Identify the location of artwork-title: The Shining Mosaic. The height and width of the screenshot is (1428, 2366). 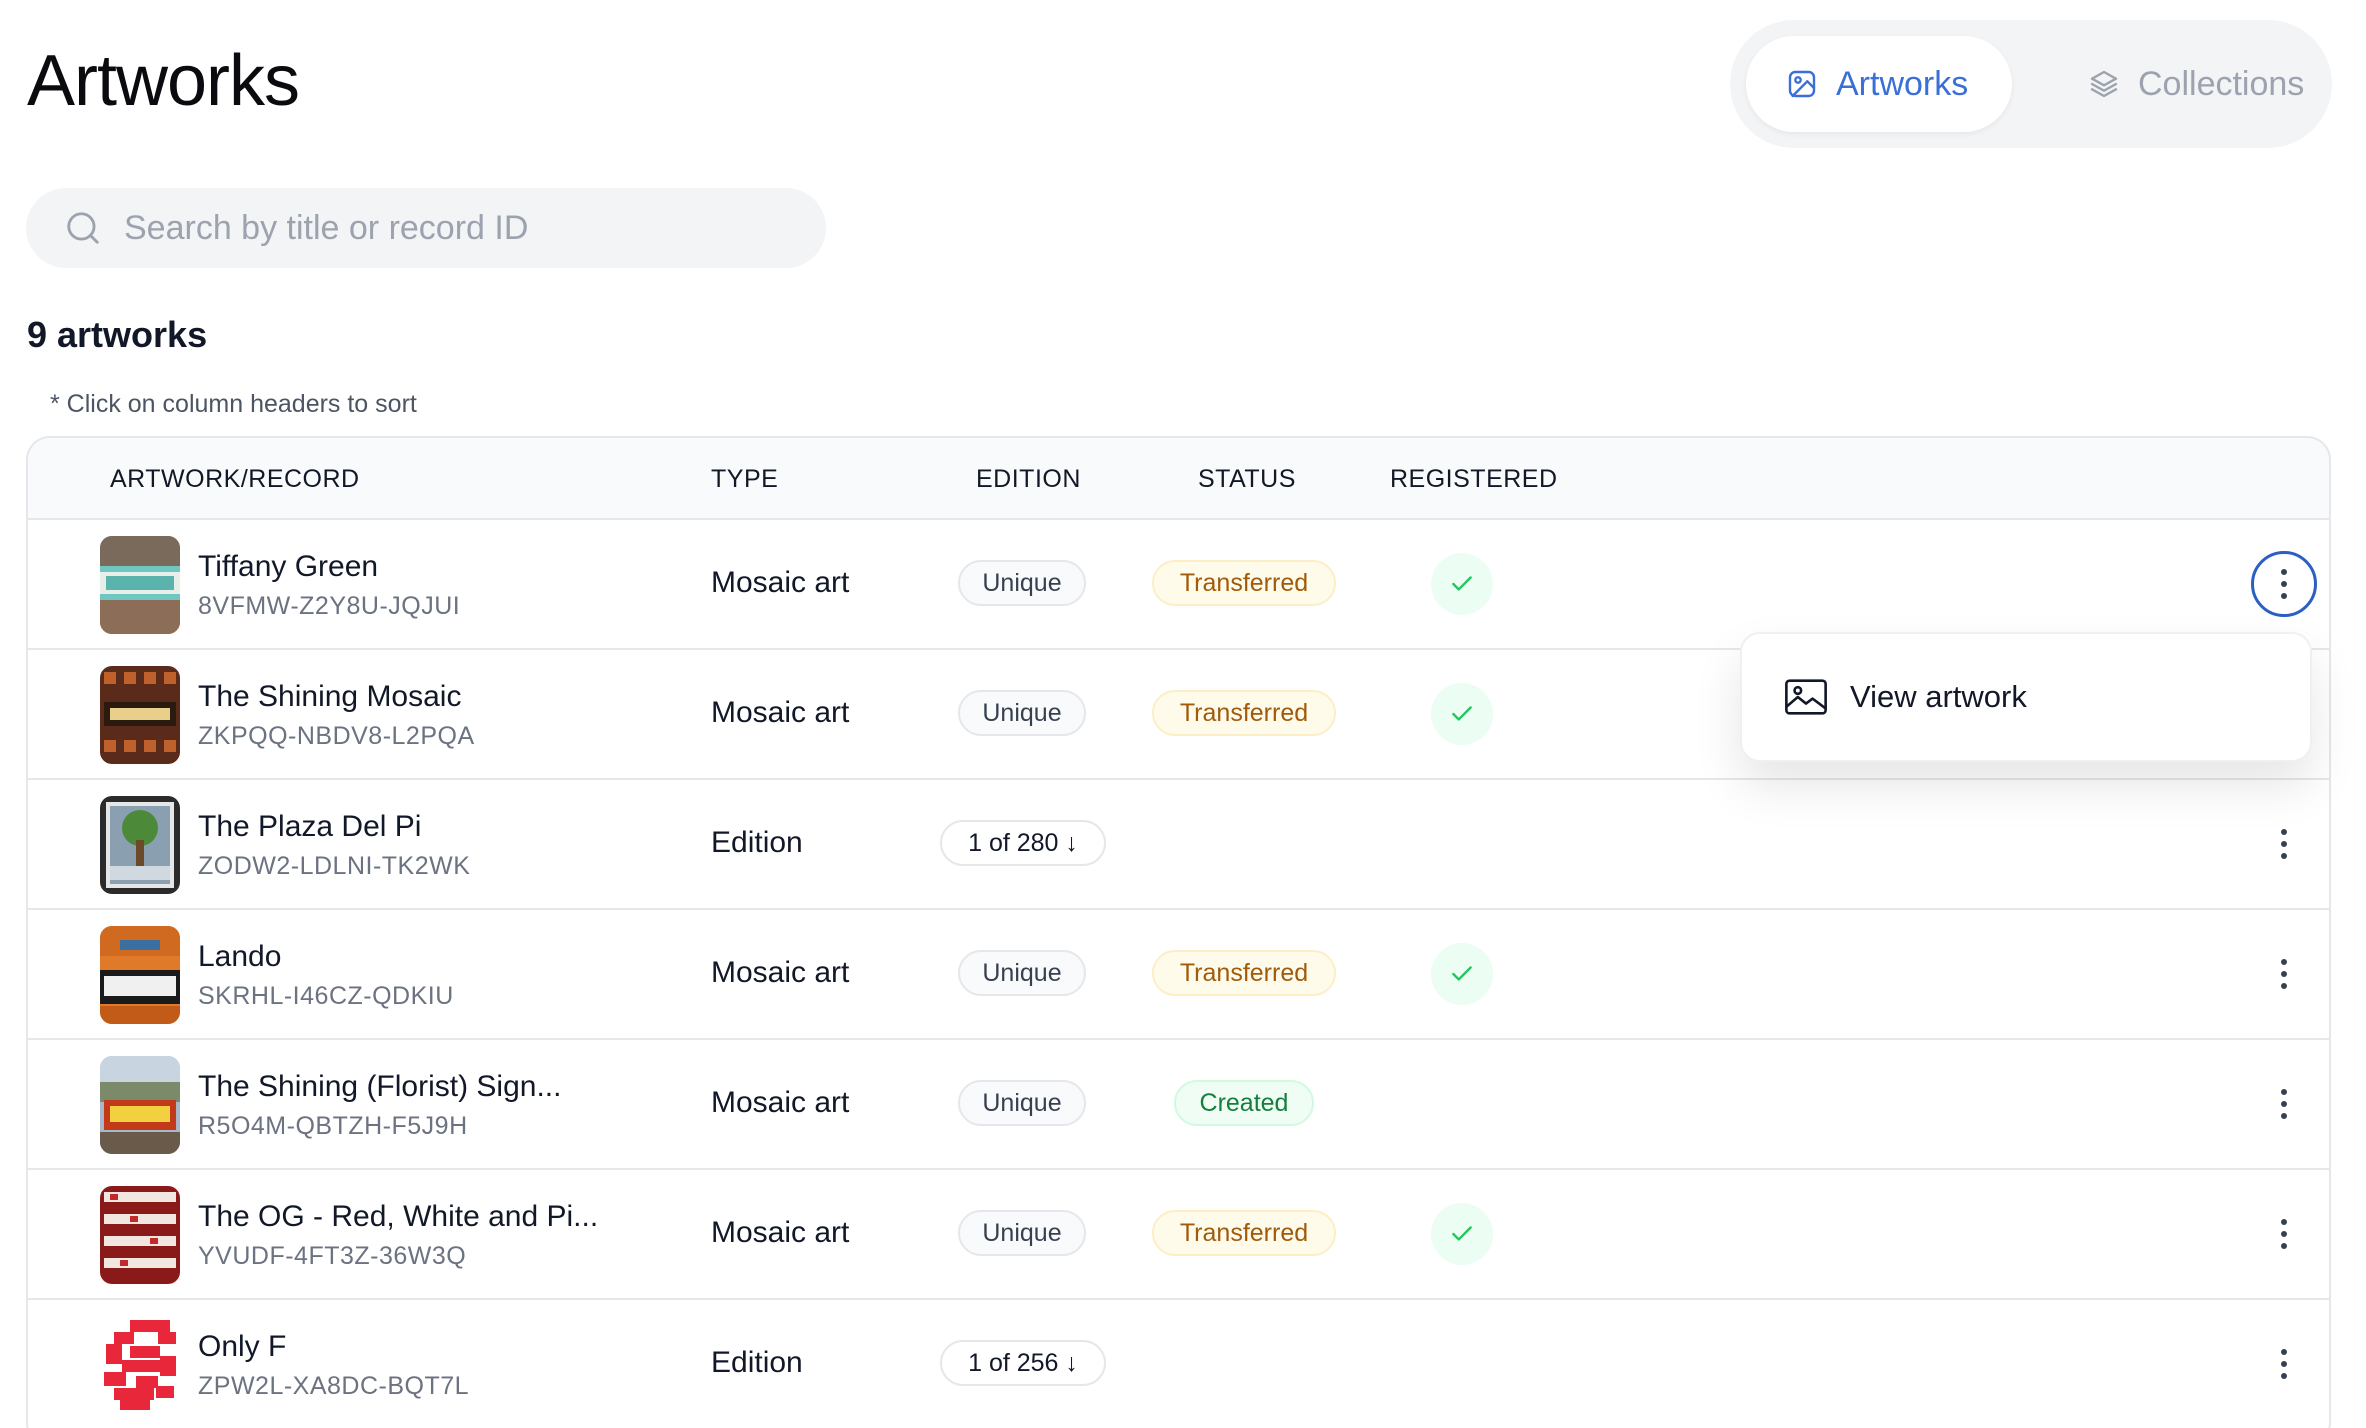
(329, 697).